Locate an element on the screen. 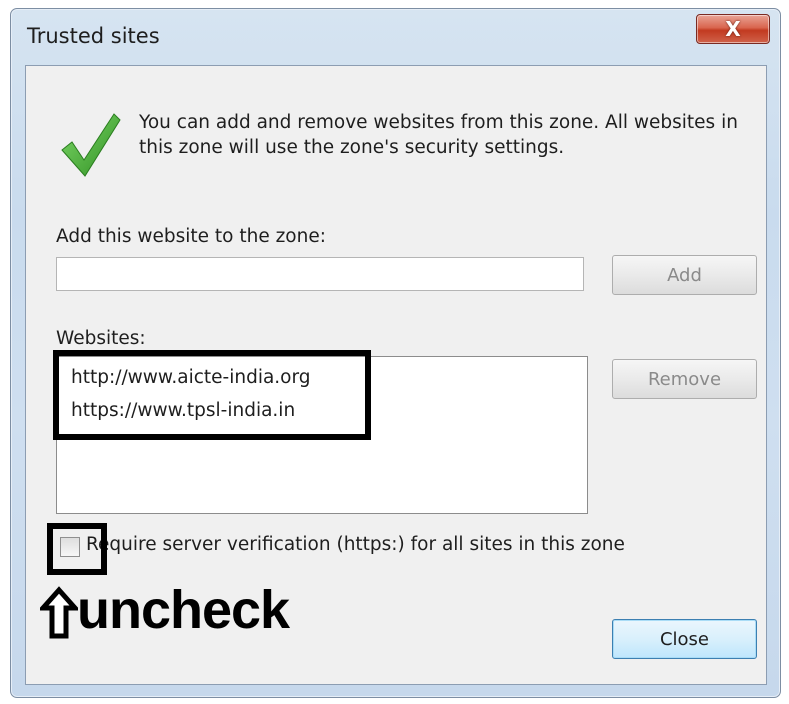  close-icon: X is located at coordinates (733, 29).